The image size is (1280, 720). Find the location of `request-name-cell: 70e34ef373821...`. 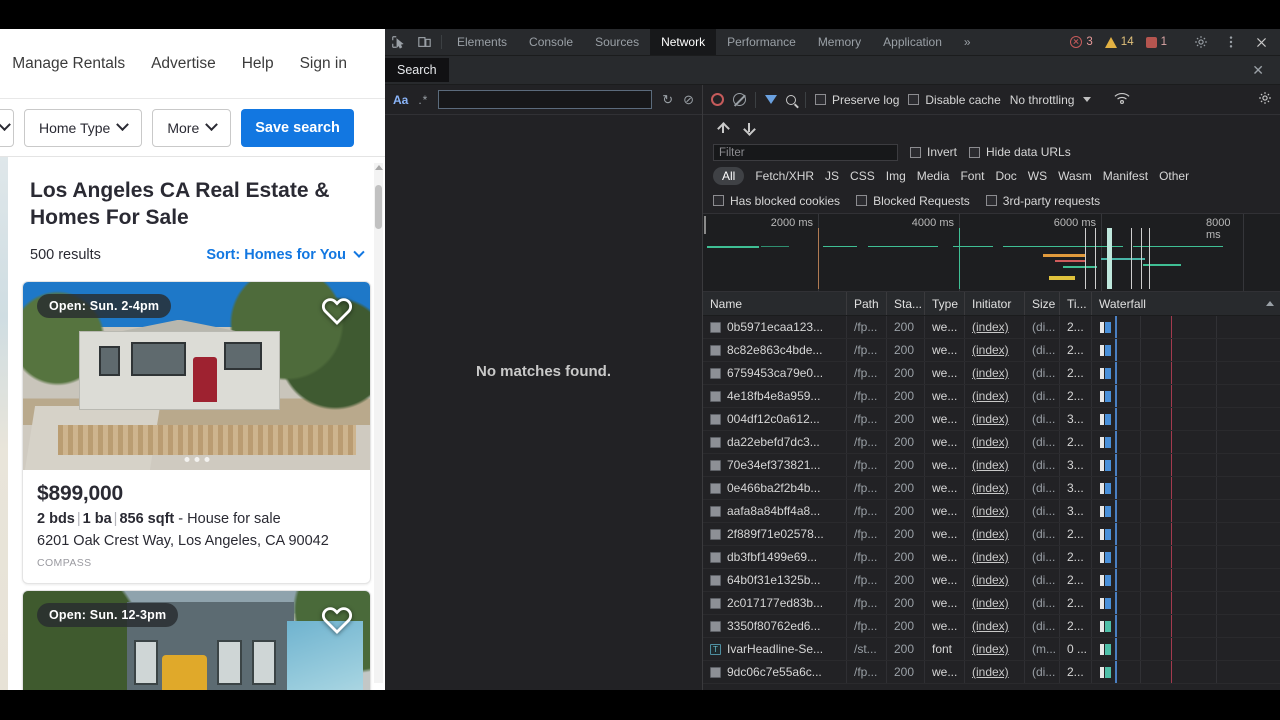

request-name-cell: 70e34ef373821... is located at coordinates (775, 465).